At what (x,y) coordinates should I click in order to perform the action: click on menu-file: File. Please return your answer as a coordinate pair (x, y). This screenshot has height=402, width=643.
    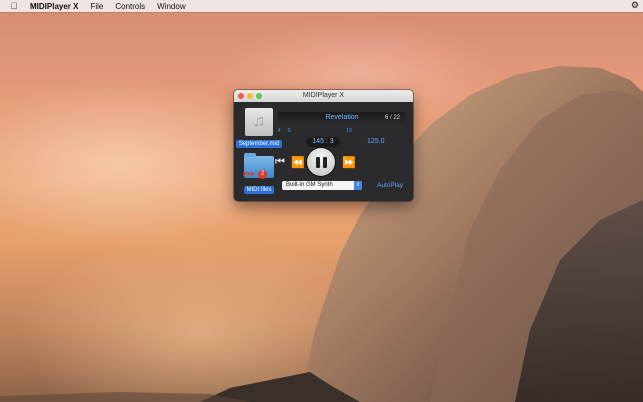
    Looking at the image, I should click on (96, 6).